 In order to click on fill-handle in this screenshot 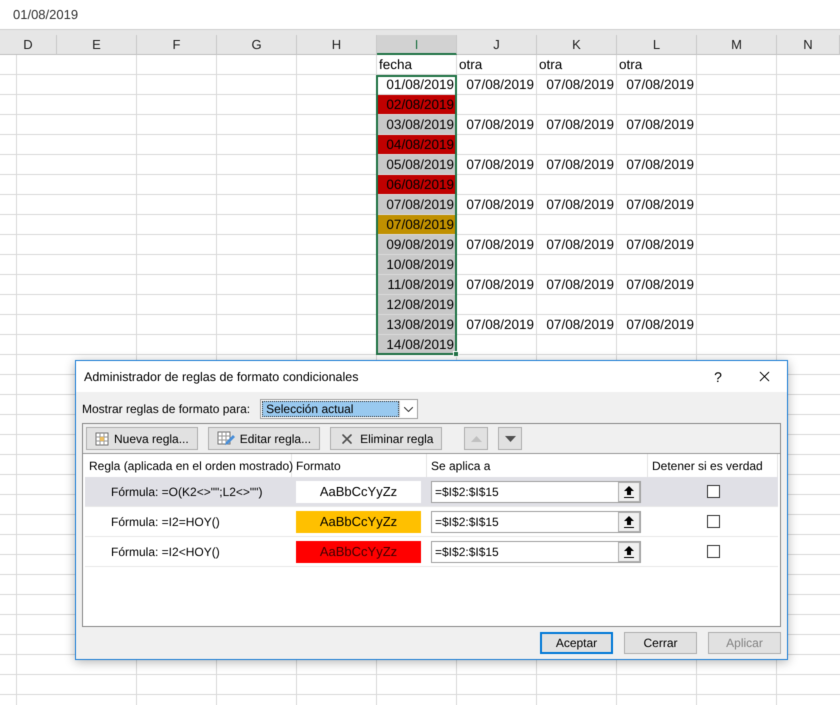, I will do `click(456, 354)`.